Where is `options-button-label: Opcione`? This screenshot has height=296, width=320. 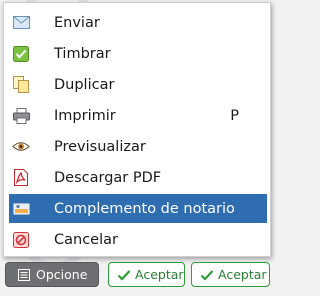
options-button-label: Opcione is located at coordinates (62, 274).